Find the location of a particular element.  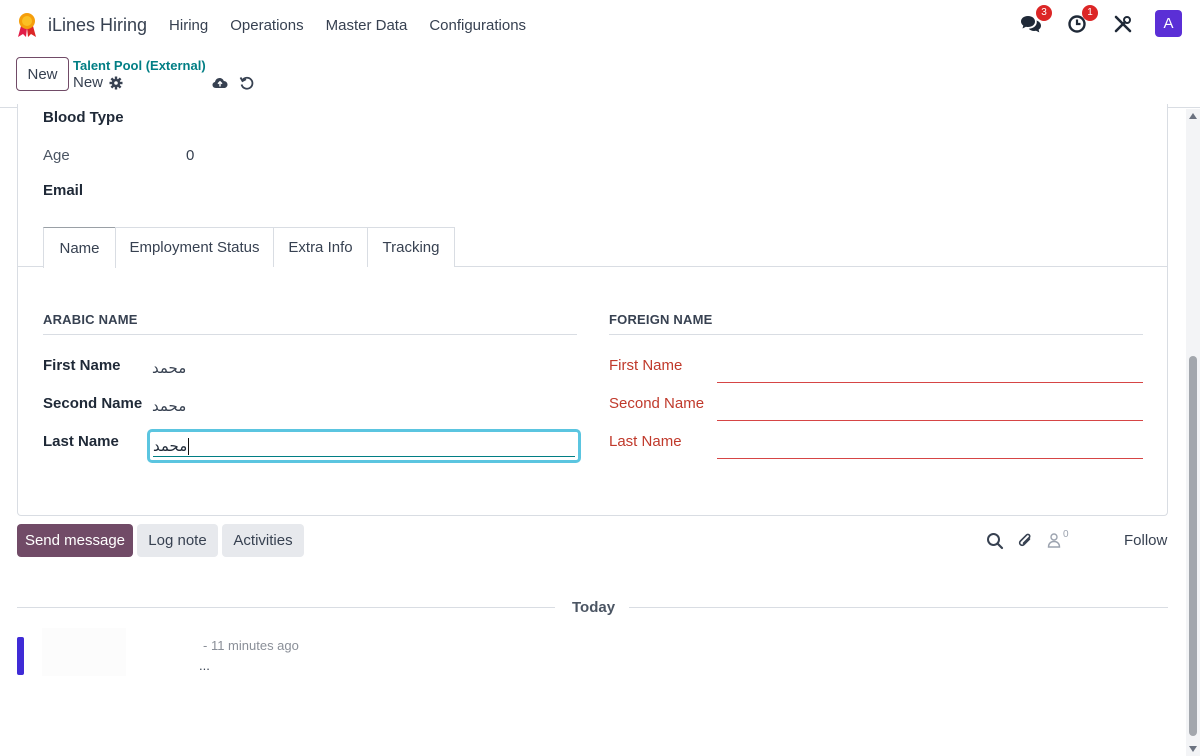

send-message-button: Send message is located at coordinates (75, 540).